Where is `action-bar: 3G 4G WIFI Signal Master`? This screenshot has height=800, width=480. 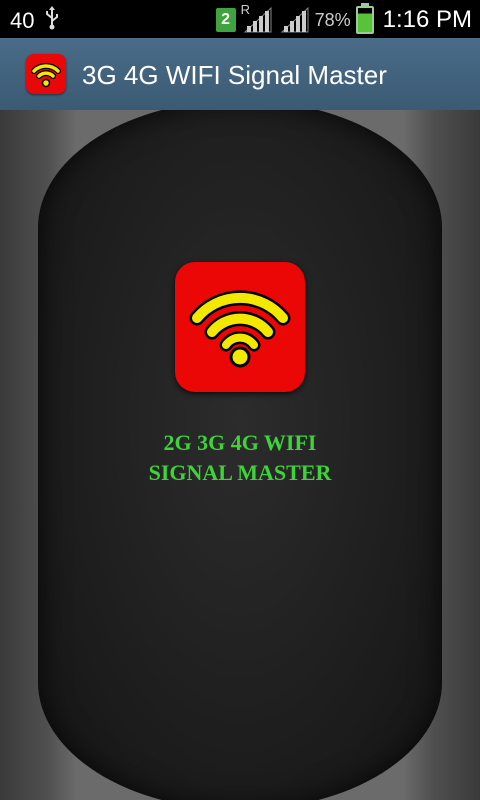
action-bar: 3G 4G WIFI Signal Master is located at coordinates (240, 75).